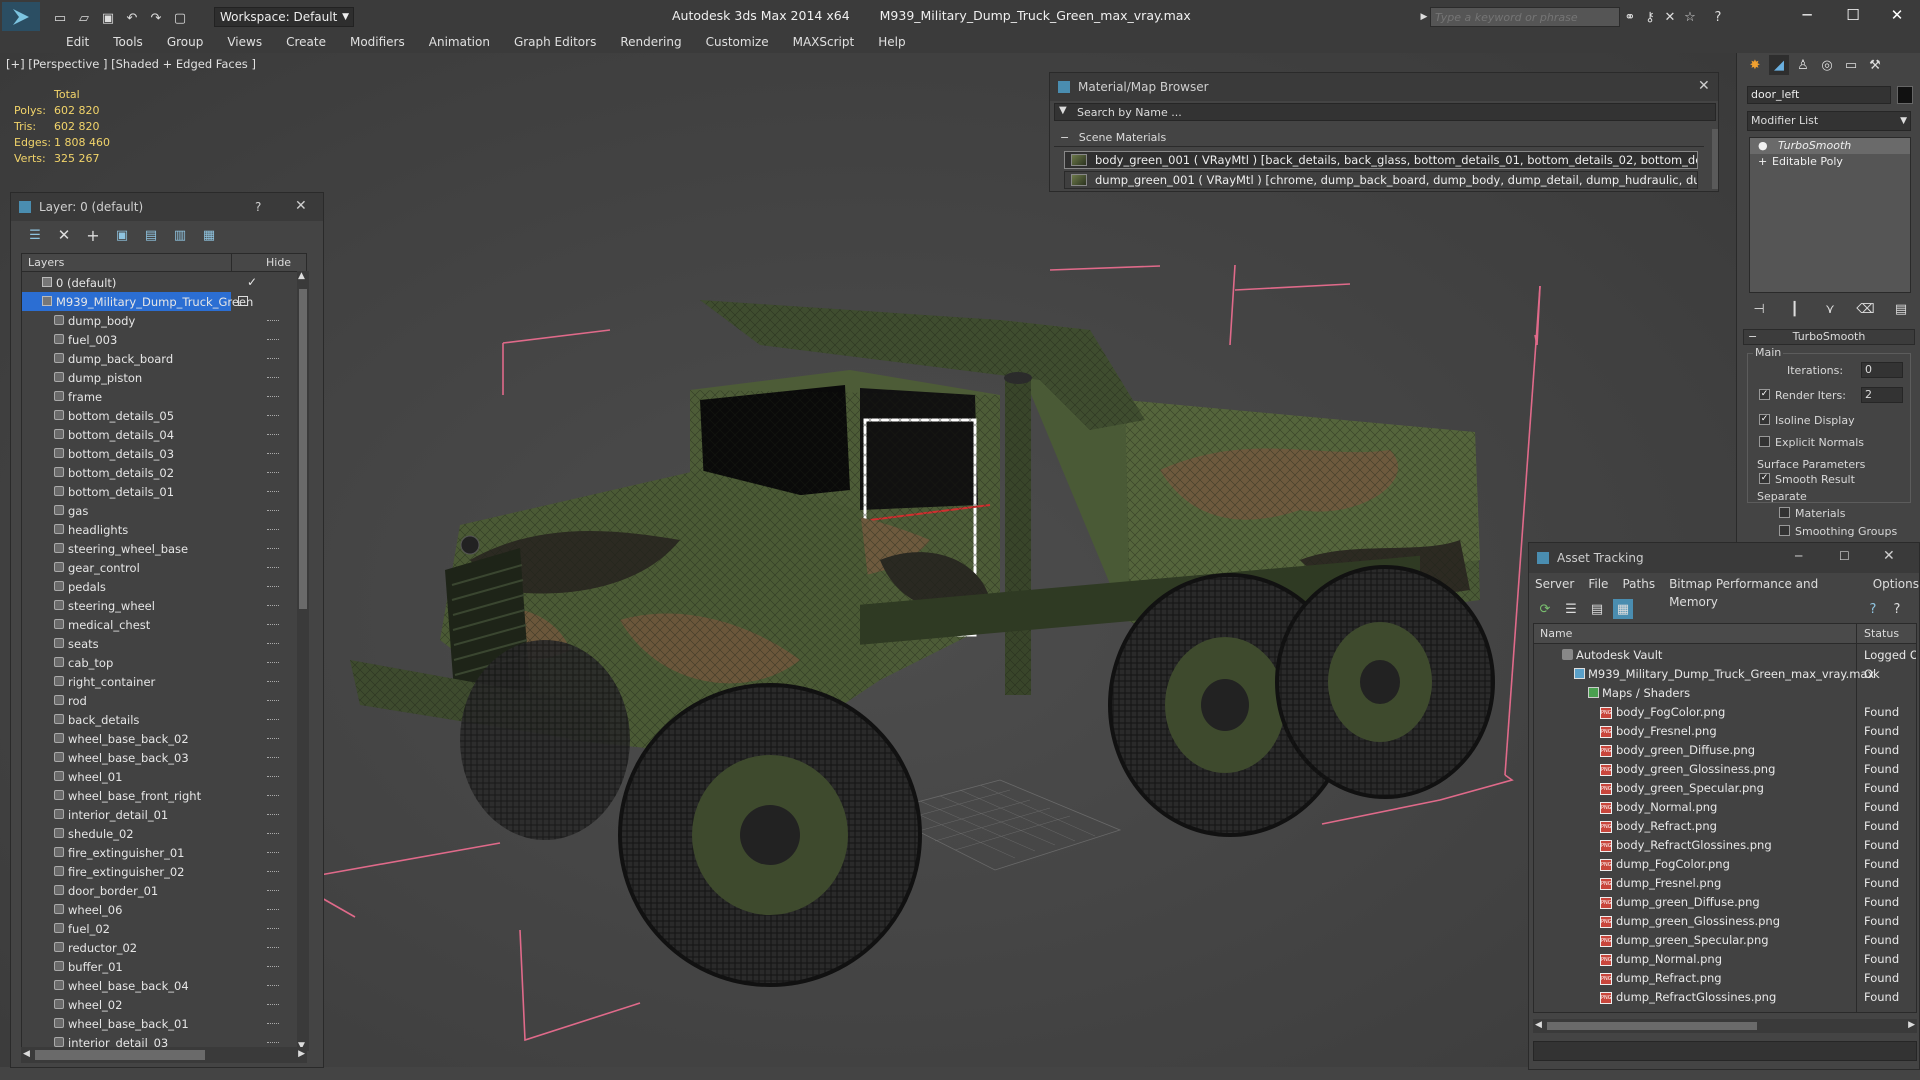 The height and width of the screenshot is (1080, 1920). I want to click on remove-modifier-icon: ⌫, so click(1866, 309).